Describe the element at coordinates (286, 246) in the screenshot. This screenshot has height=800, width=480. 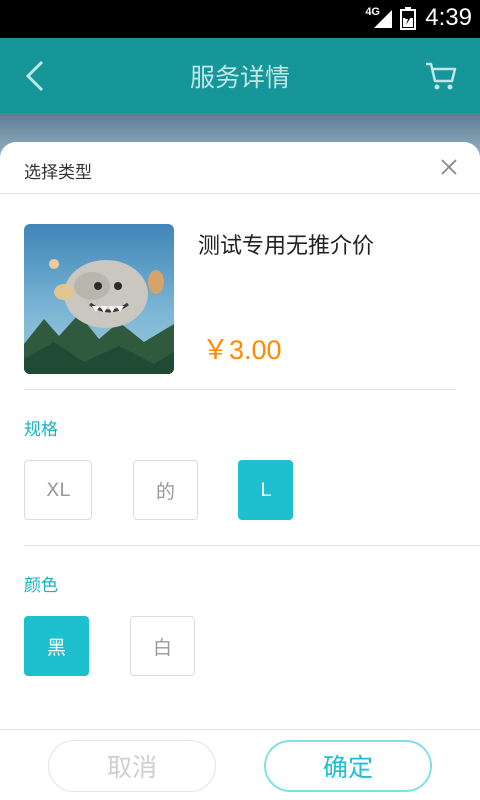
I see `product-name: 测试专用无推介价` at that location.